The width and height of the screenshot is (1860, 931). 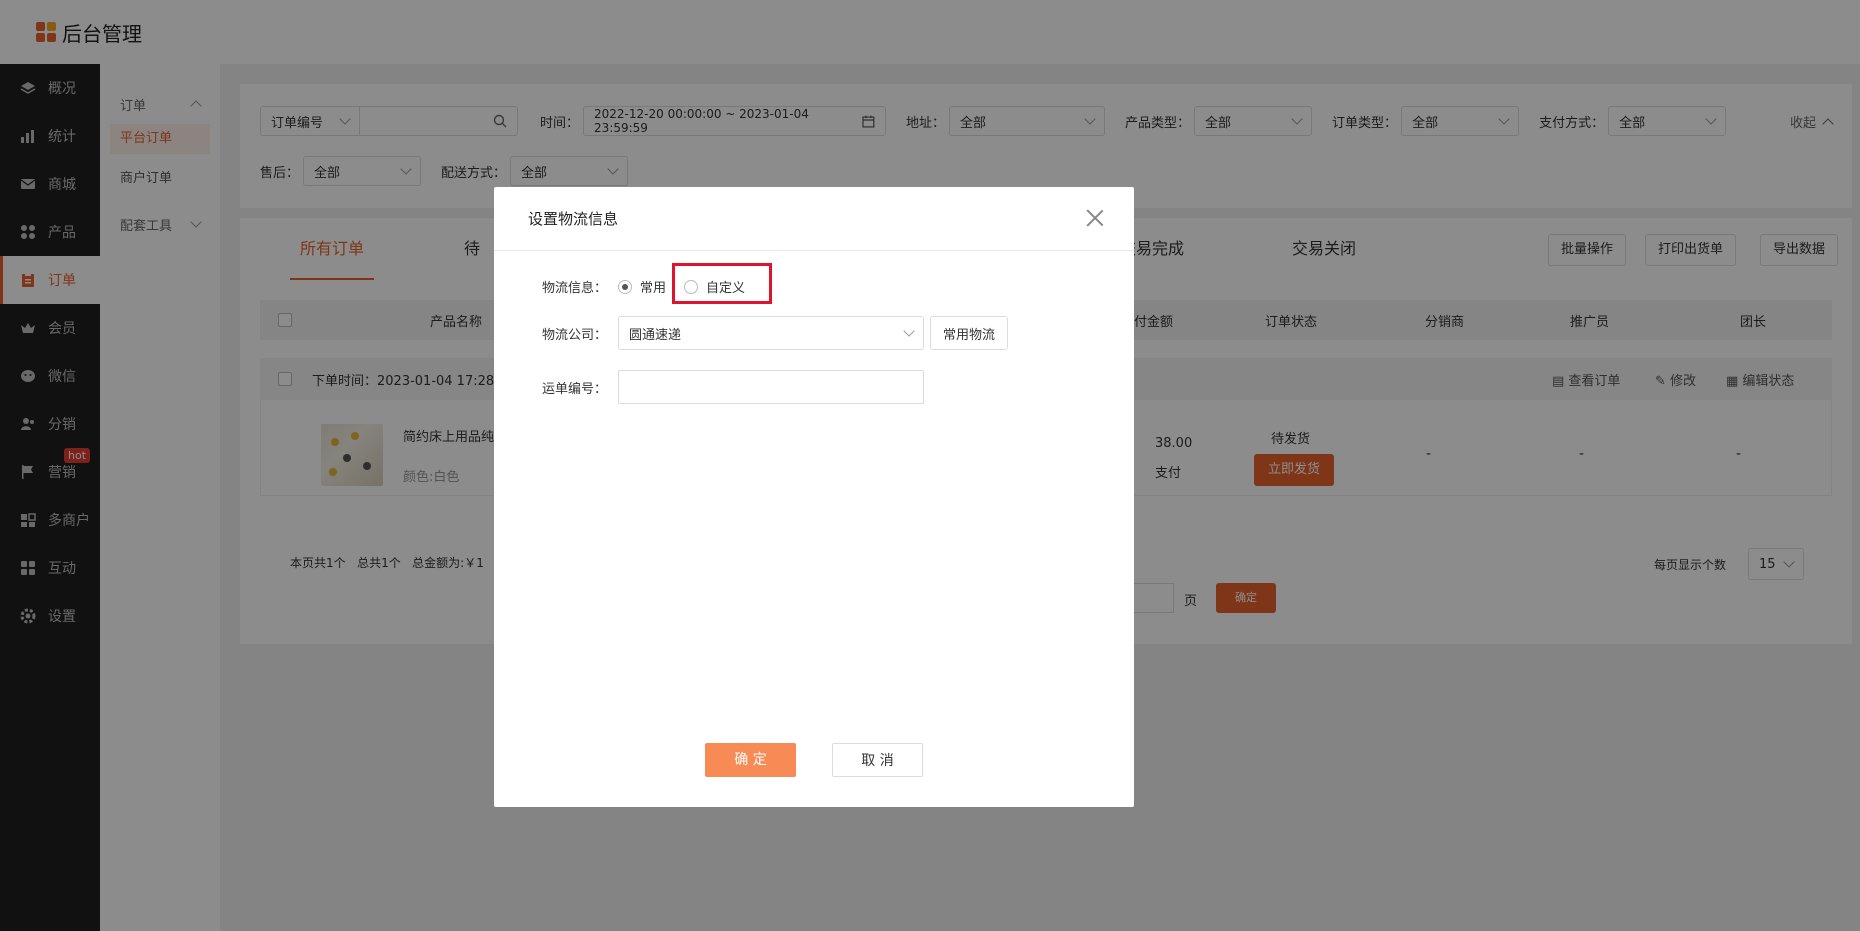 What do you see at coordinates (969, 333) in the screenshot?
I see `common-logistics-button: 常用物流` at bounding box center [969, 333].